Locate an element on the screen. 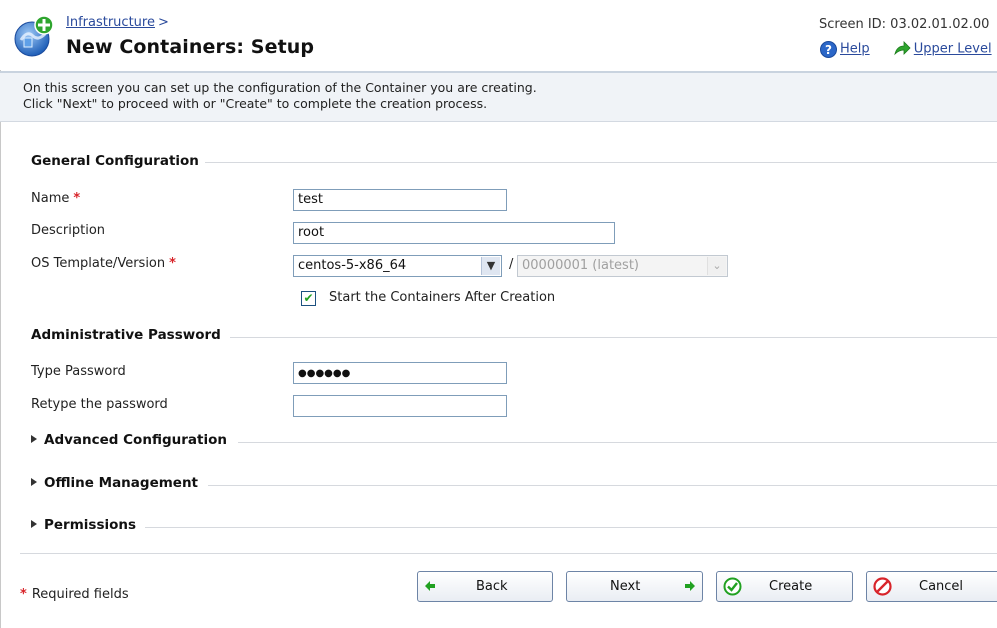 Image resolution: width=997 pixels, height=628 pixels. advanced-configuration-label: Advanced Configuration is located at coordinates (135, 440).